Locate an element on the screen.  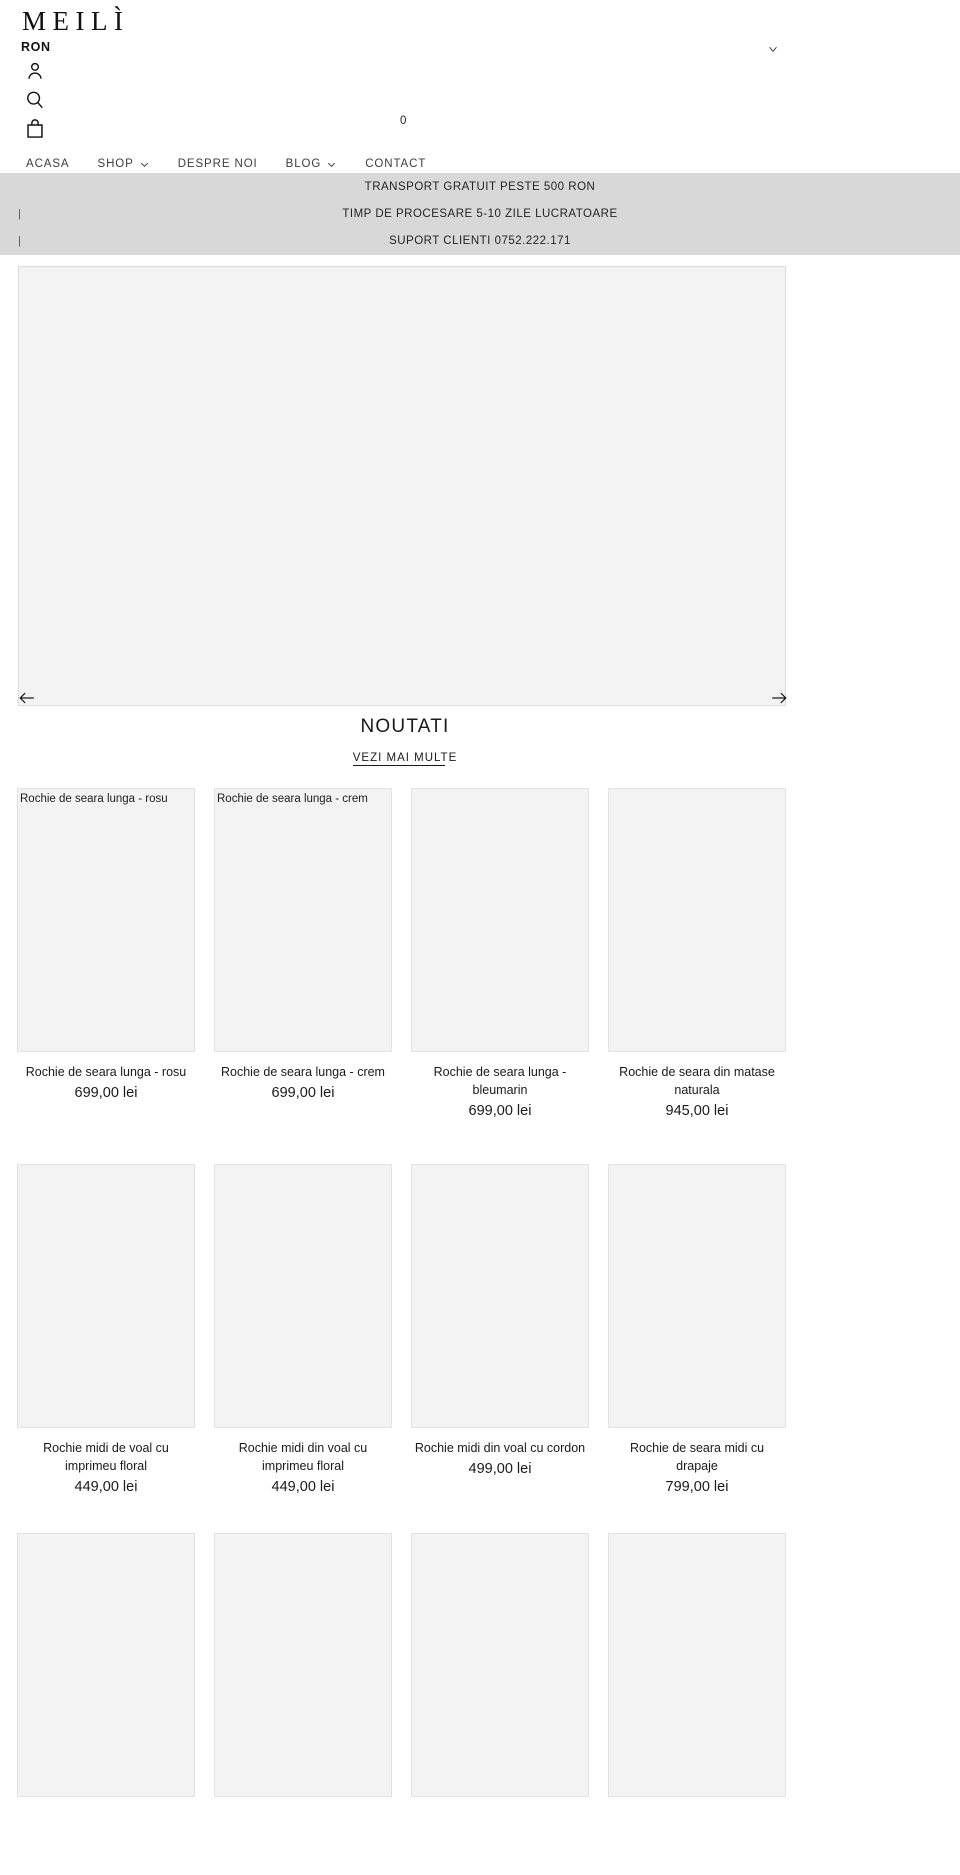
nav-item-blog: BLOG is located at coordinates (312, 167).